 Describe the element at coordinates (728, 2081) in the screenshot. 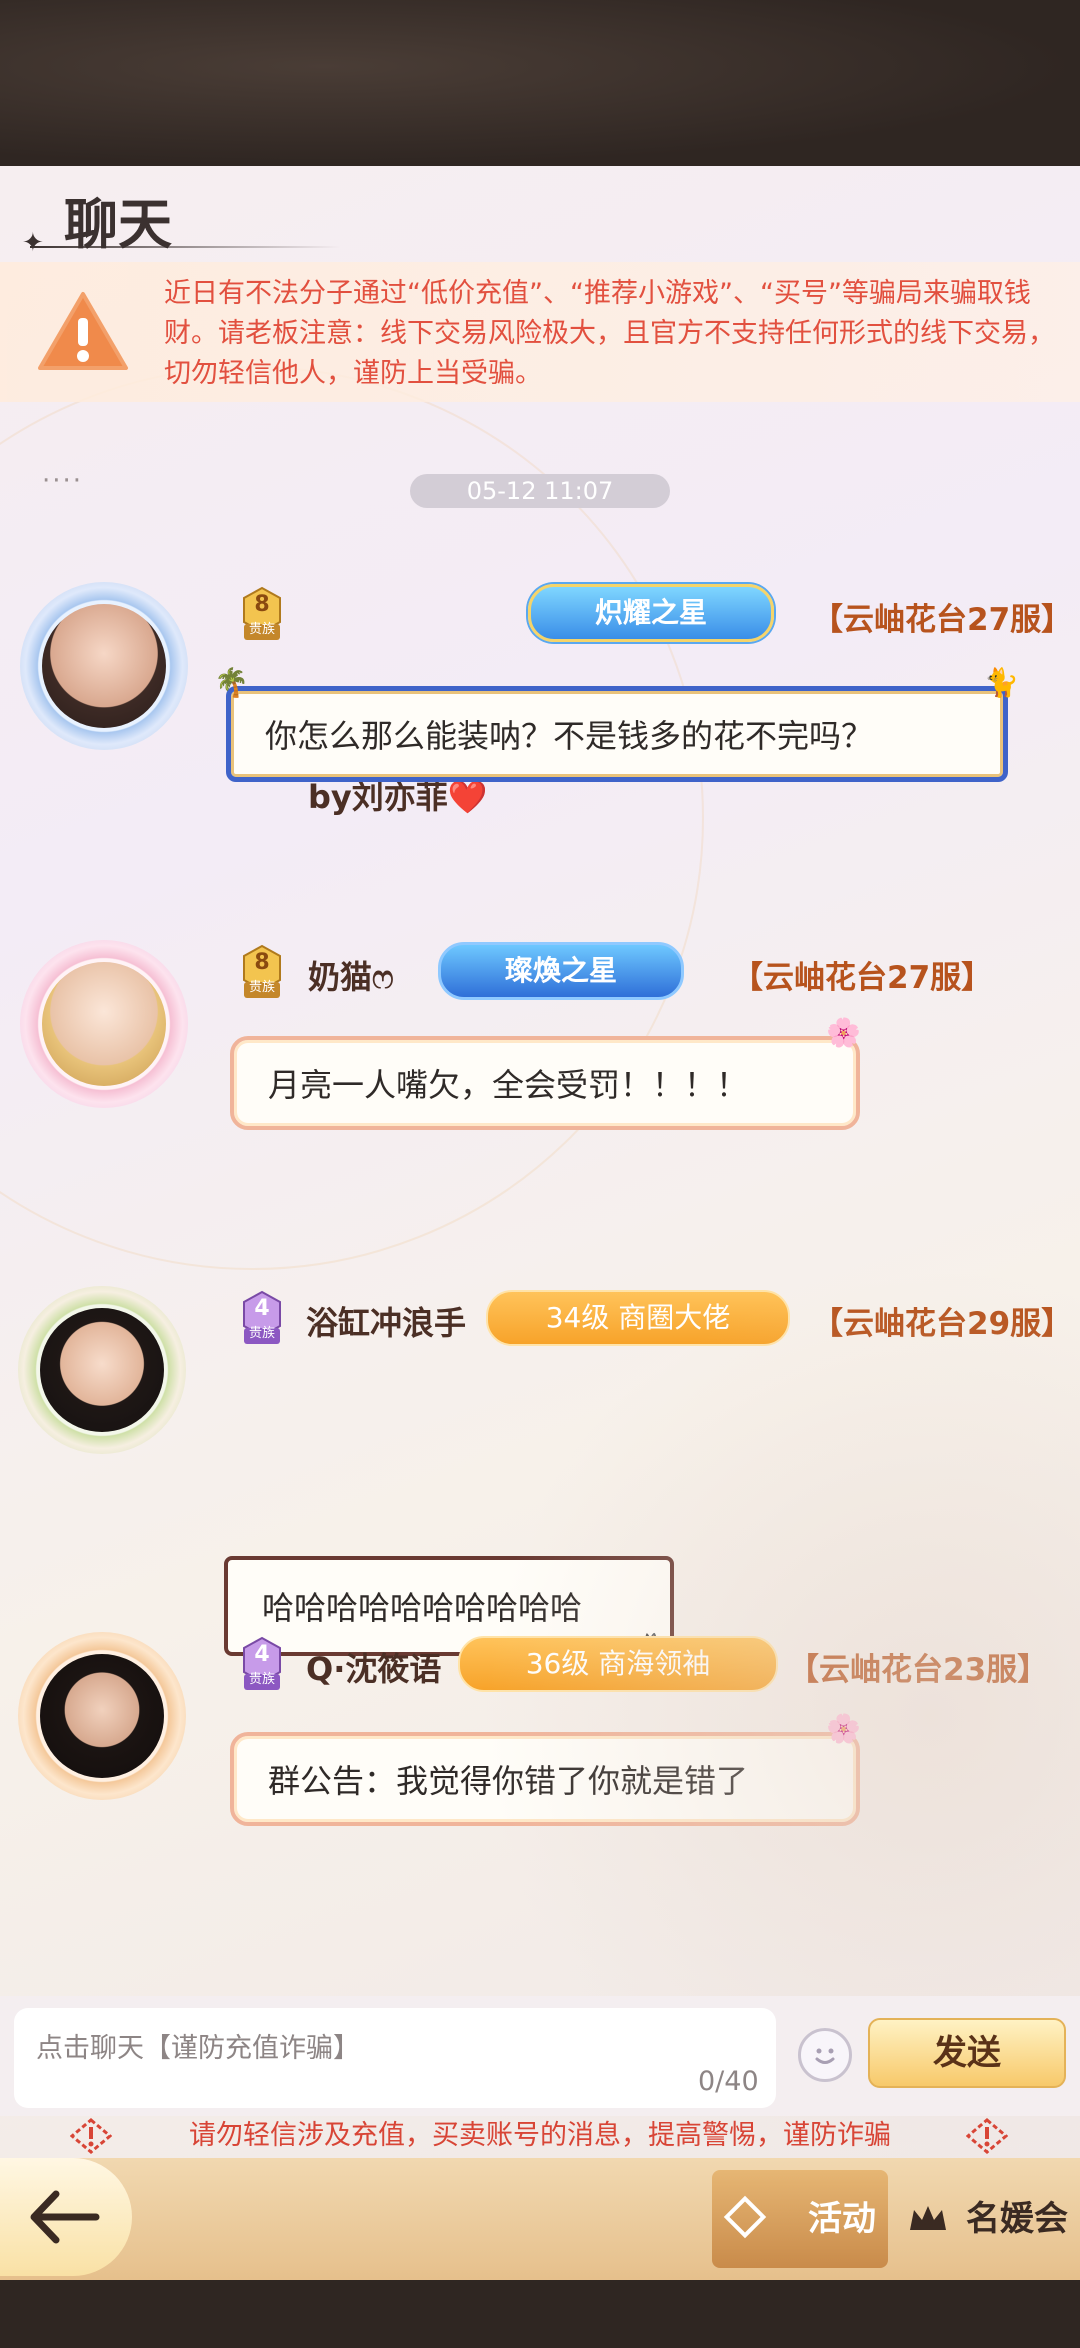

I see `char-counter: 0/40` at that location.